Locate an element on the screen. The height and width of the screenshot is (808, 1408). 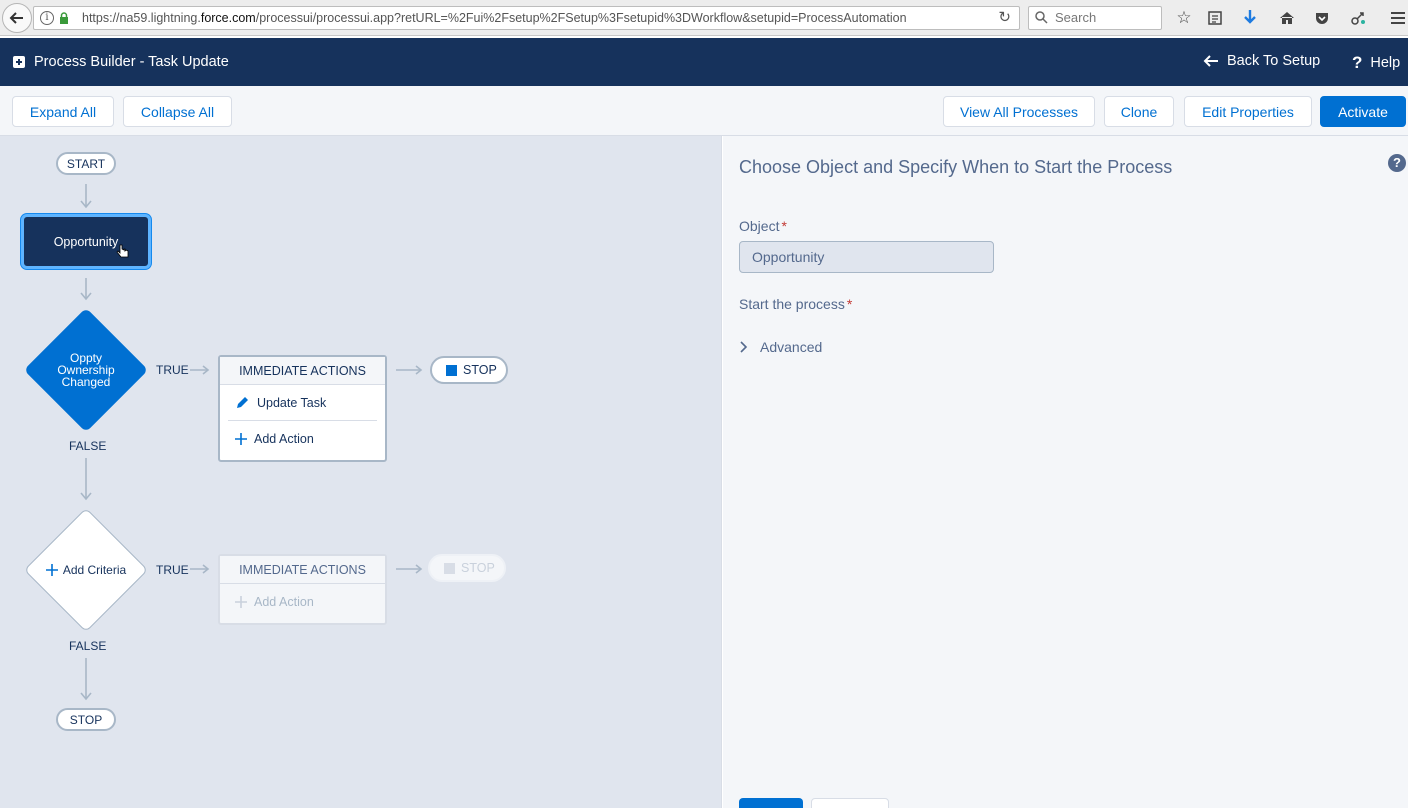
back-to-setup-label: Back To Setup is located at coordinates (1274, 61).